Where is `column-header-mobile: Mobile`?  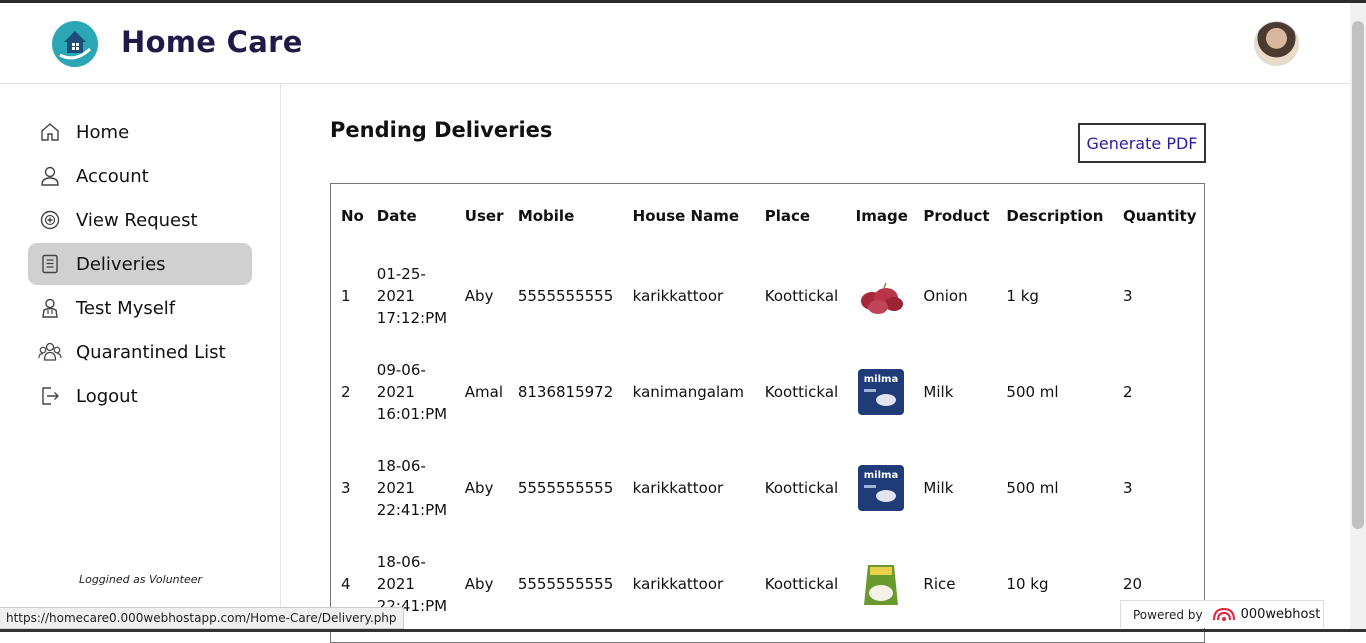 column-header-mobile: Mobile is located at coordinates (546, 216).